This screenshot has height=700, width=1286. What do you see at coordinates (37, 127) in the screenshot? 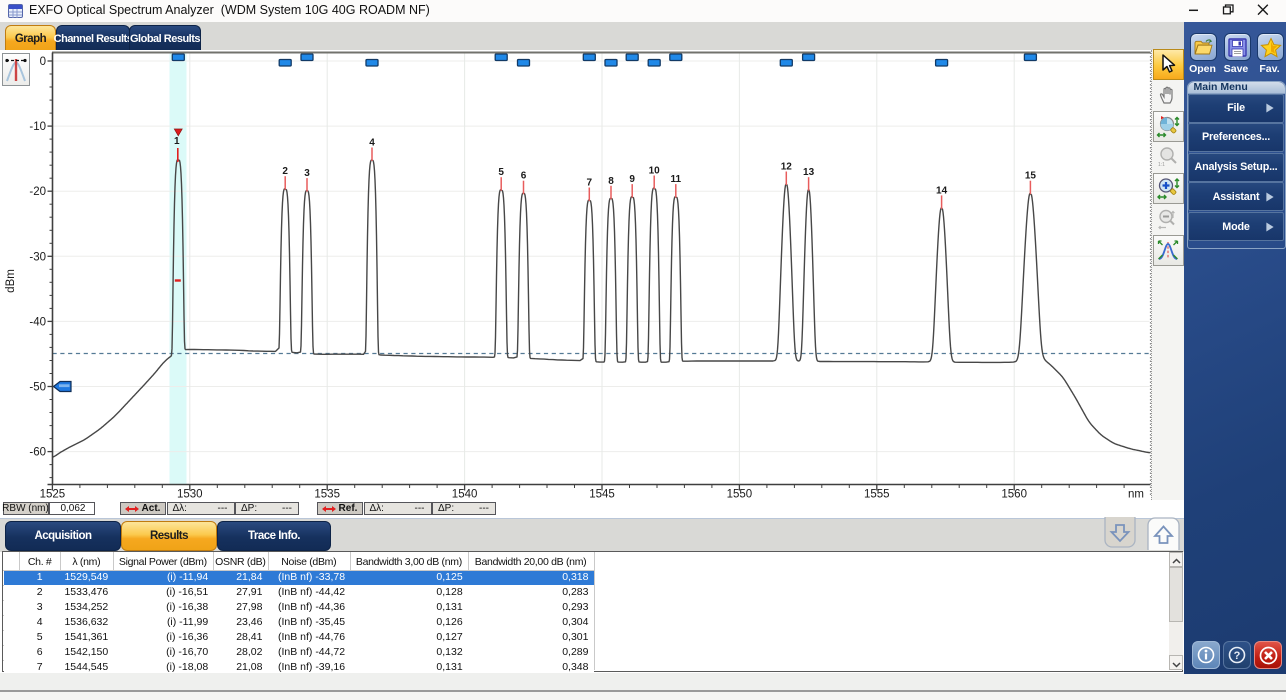
I see `svg-text: -10` at bounding box center [37, 127].